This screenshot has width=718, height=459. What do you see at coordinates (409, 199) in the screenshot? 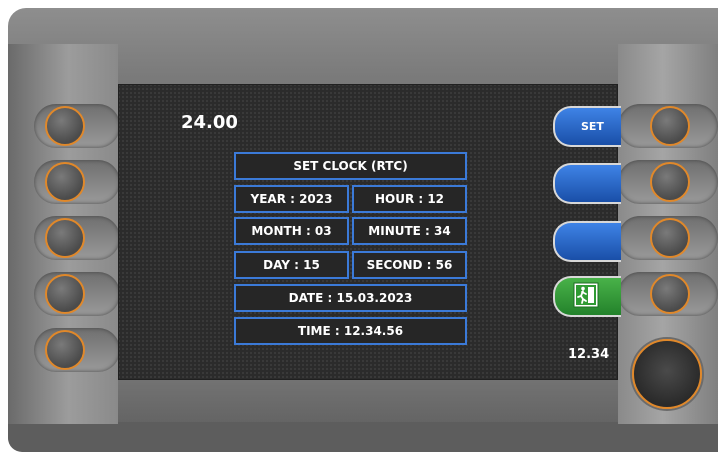
I see `hour-field: HOUR : 12` at bounding box center [409, 199].